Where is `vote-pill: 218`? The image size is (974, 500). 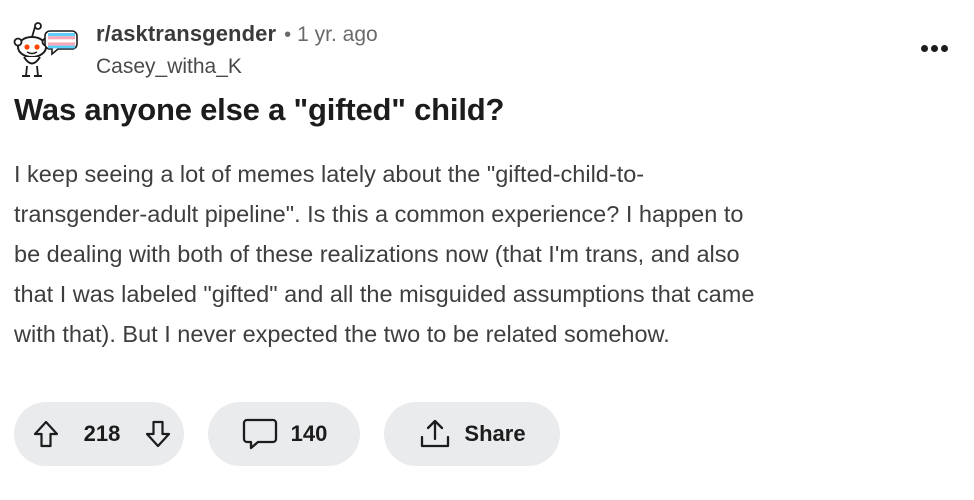 vote-pill: 218 is located at coordinates (99, 434).